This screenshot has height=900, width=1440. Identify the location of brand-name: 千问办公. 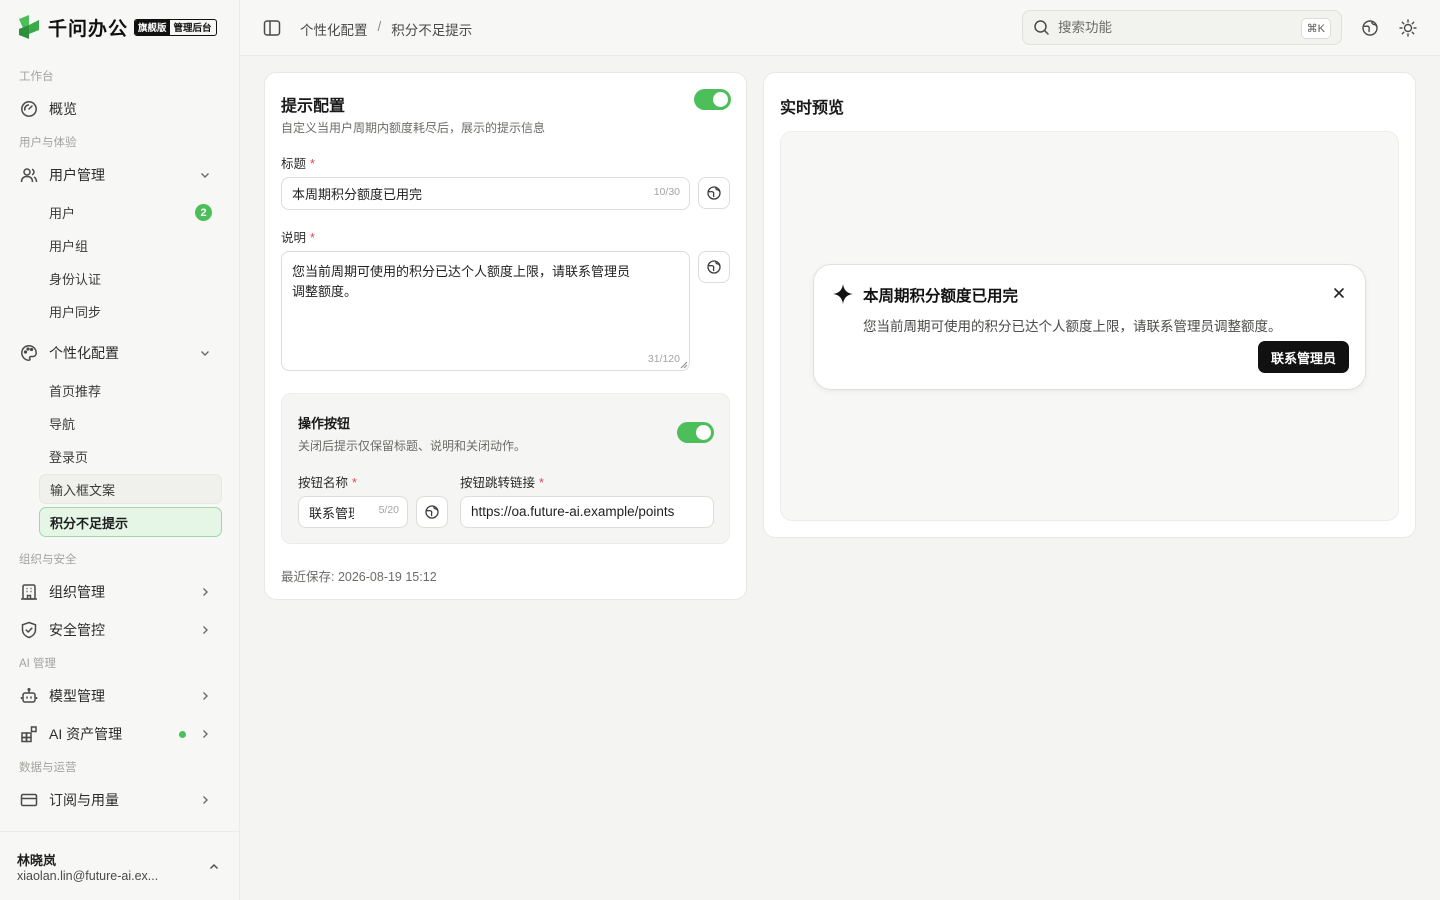
(88, 29).